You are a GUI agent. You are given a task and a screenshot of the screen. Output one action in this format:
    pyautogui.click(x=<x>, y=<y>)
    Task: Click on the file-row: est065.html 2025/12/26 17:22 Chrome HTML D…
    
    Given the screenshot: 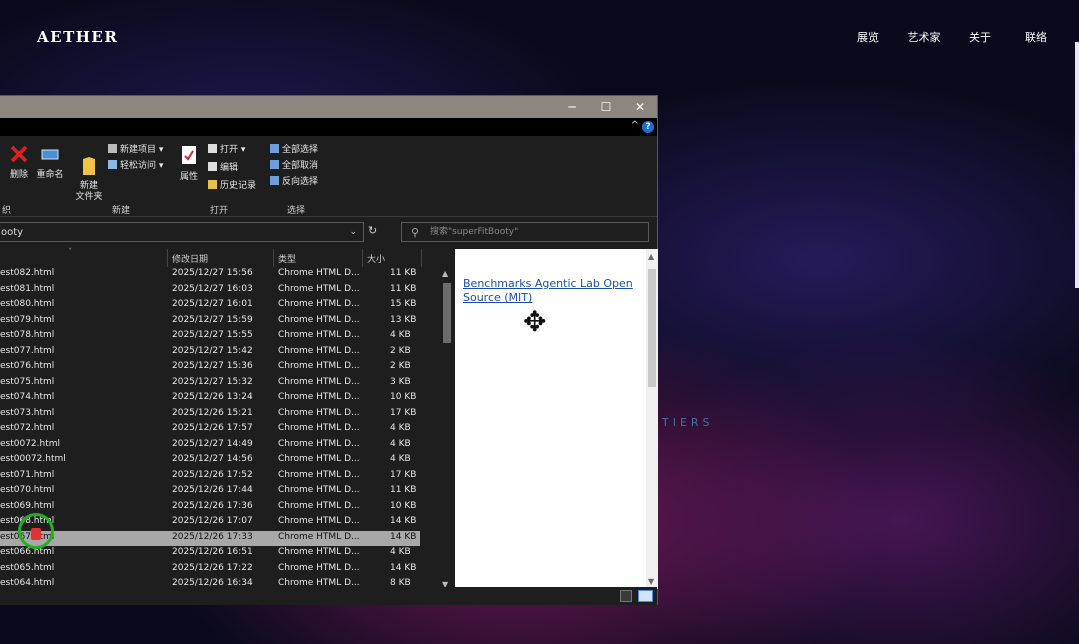 What is the action you would take?
    pyautogui.click(x=210, y=570)
    